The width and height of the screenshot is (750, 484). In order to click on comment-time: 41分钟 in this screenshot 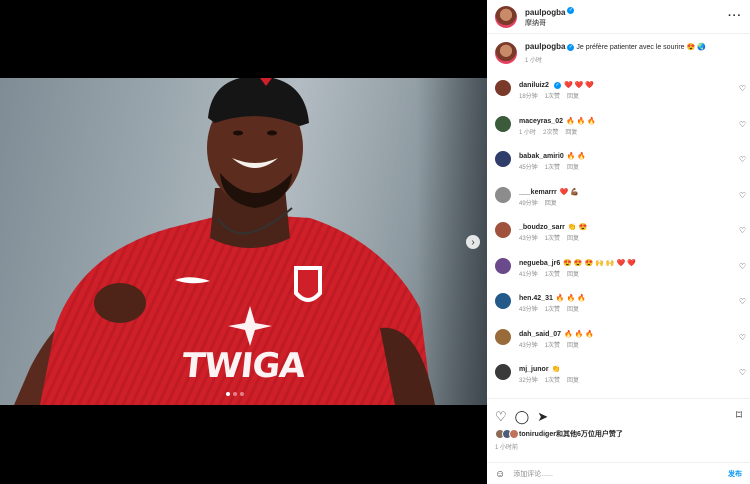, I will do `click(528, 274)`.